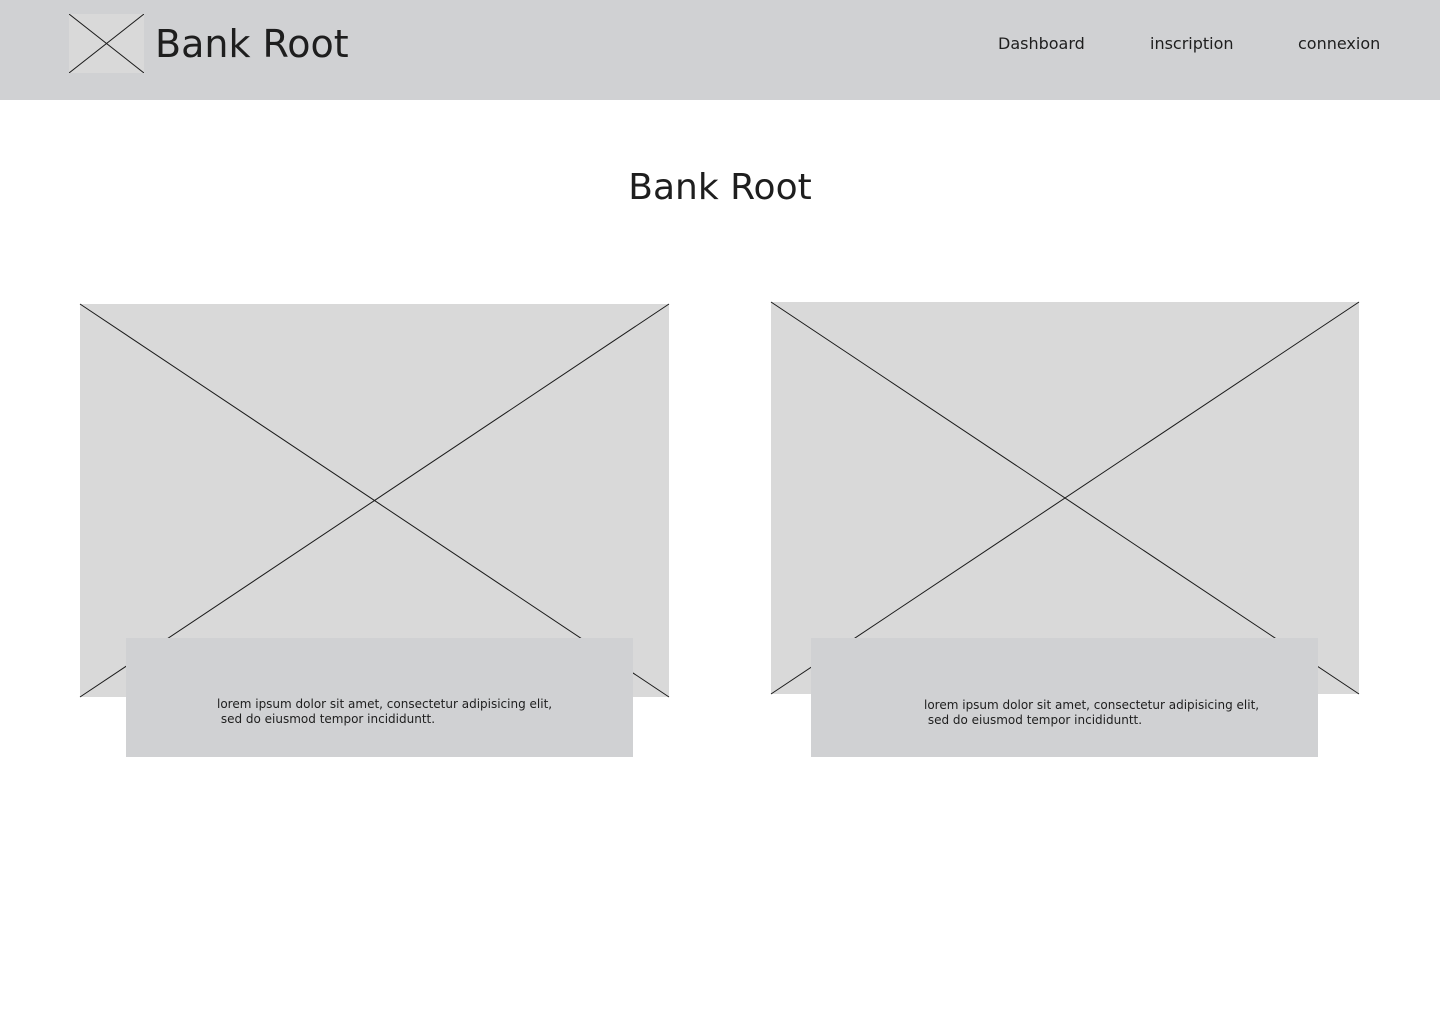 Image resolution: width=1440 pixels, height=1024 pixels. I want to click on nav-link-inscription: inscription, so click(1192, 44).